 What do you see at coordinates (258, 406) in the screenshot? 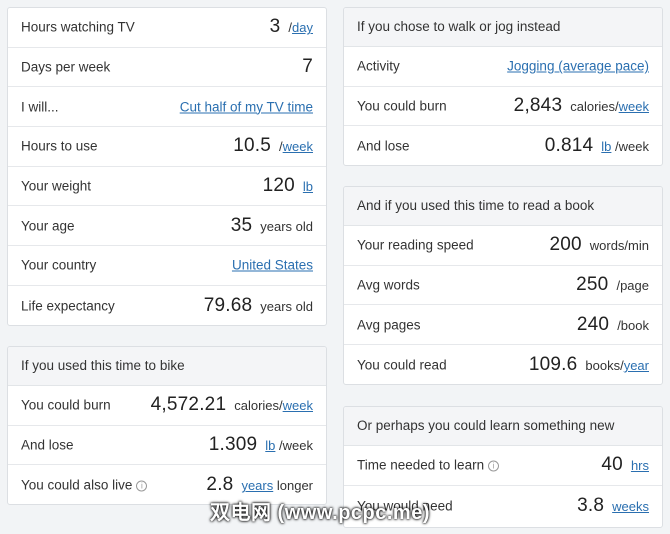
I see `bike-burn-unit-prefix: calories/` at bounding box center [258, 406].